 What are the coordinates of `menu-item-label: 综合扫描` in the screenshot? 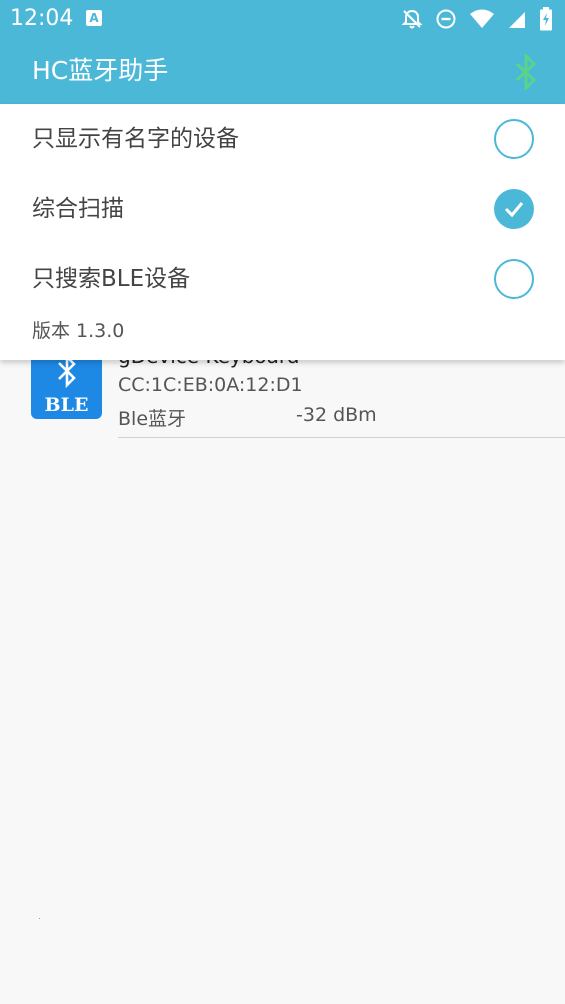 It's located at (78, 209).